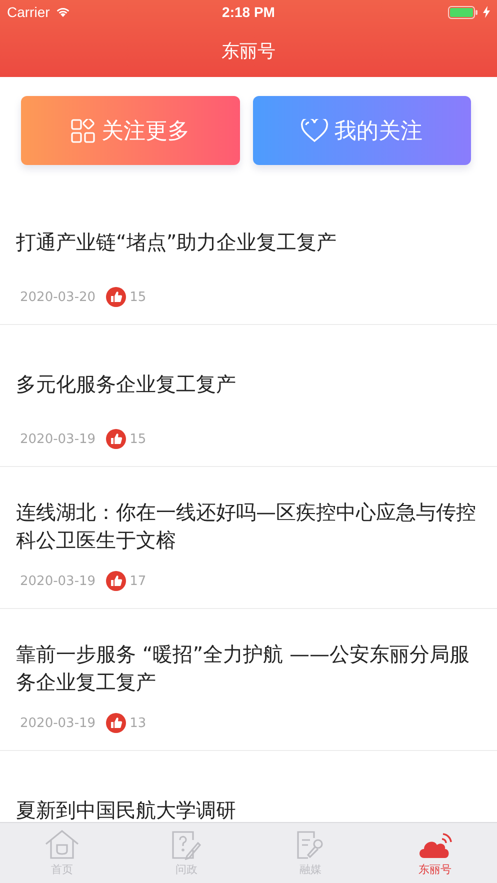 The width and height of the screenshot is (497, 883). What do you see at coordinates (58, 297) in the screenshot?
I see `date-text: 2020-03-20` at bounding box center [58, 297].